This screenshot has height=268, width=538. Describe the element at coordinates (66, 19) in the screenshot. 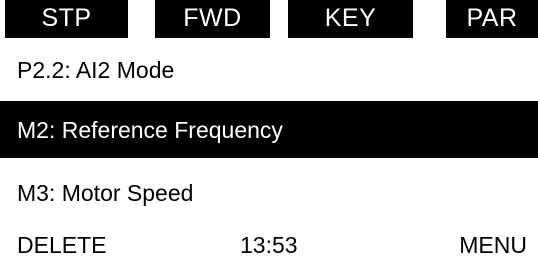

I see `status-stop-indicator: STP` at that location.